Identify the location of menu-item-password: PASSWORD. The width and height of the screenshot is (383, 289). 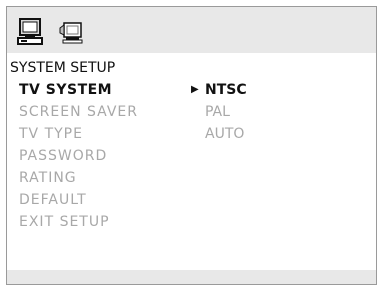
(78, 156).